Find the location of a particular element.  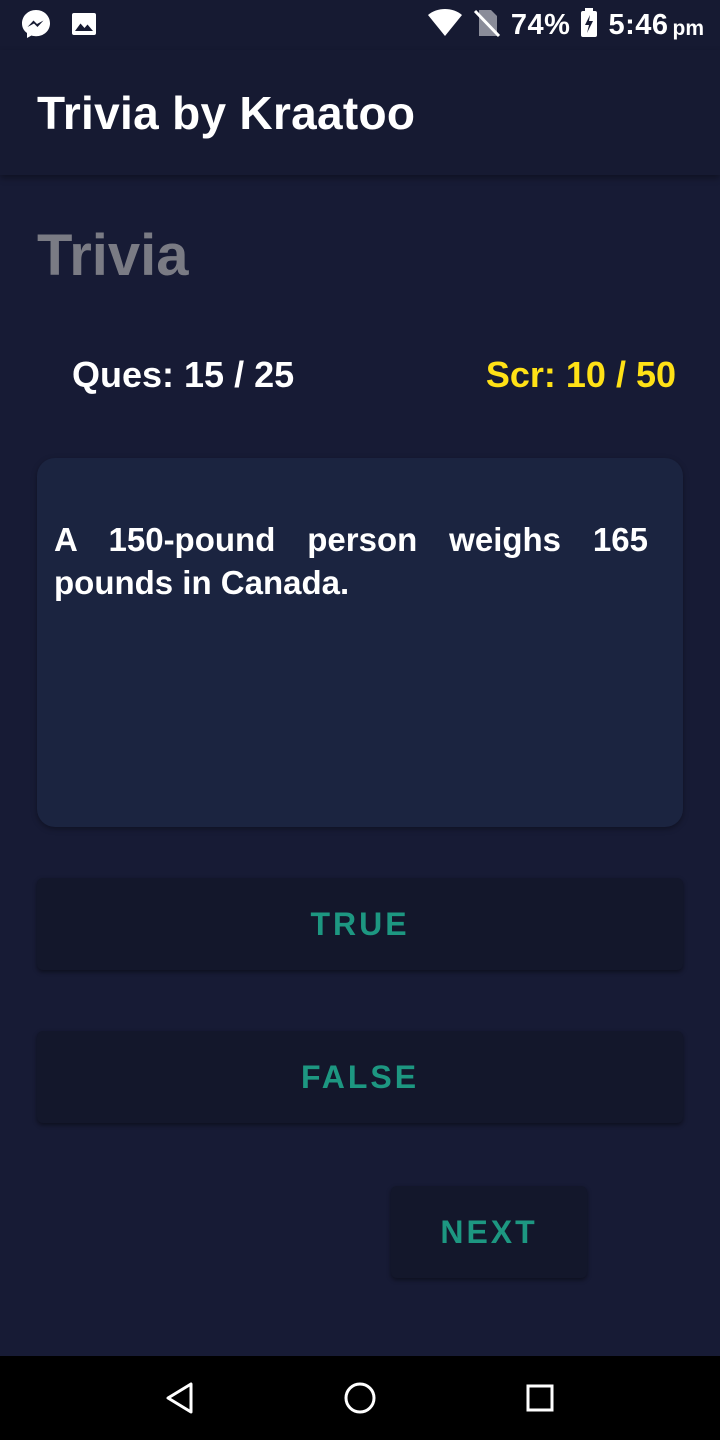

home-icon is located at coordinates (360, 1398).